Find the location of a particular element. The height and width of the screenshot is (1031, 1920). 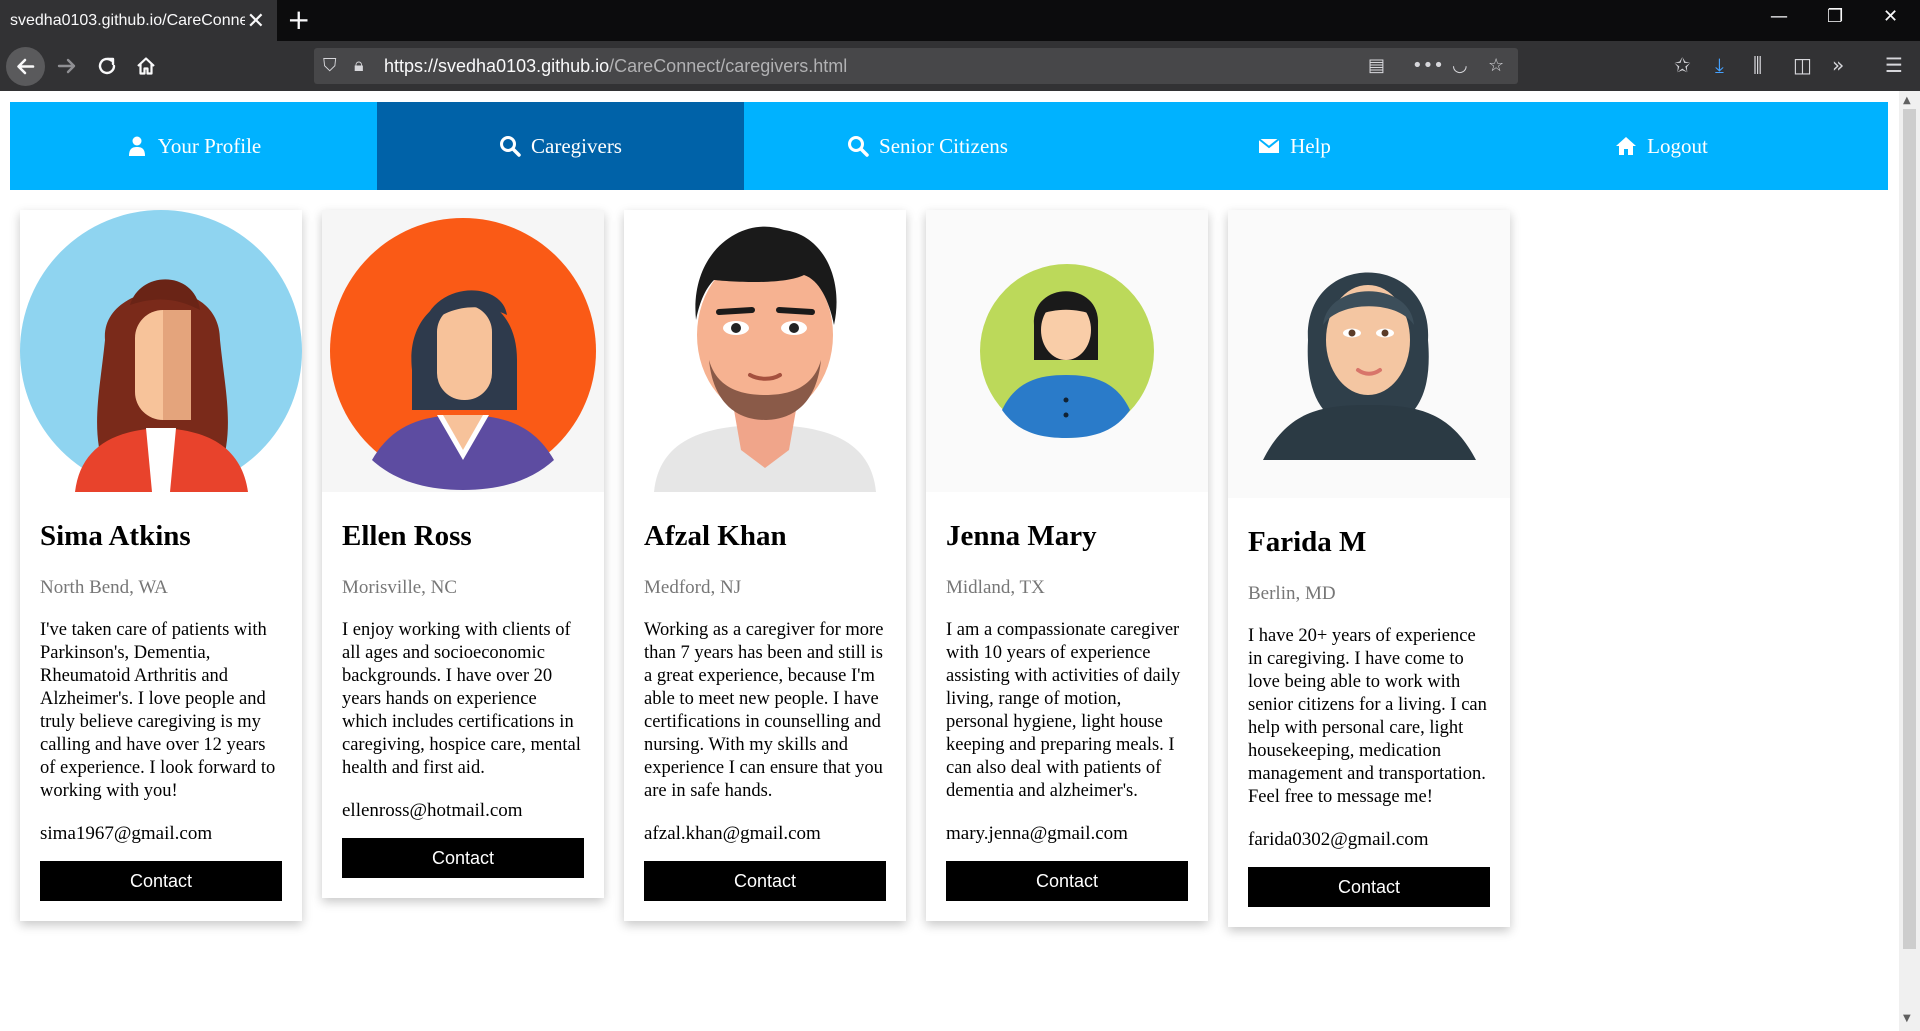

scroll-down-icon: ▼ is located at coordinates (1907, 1018).